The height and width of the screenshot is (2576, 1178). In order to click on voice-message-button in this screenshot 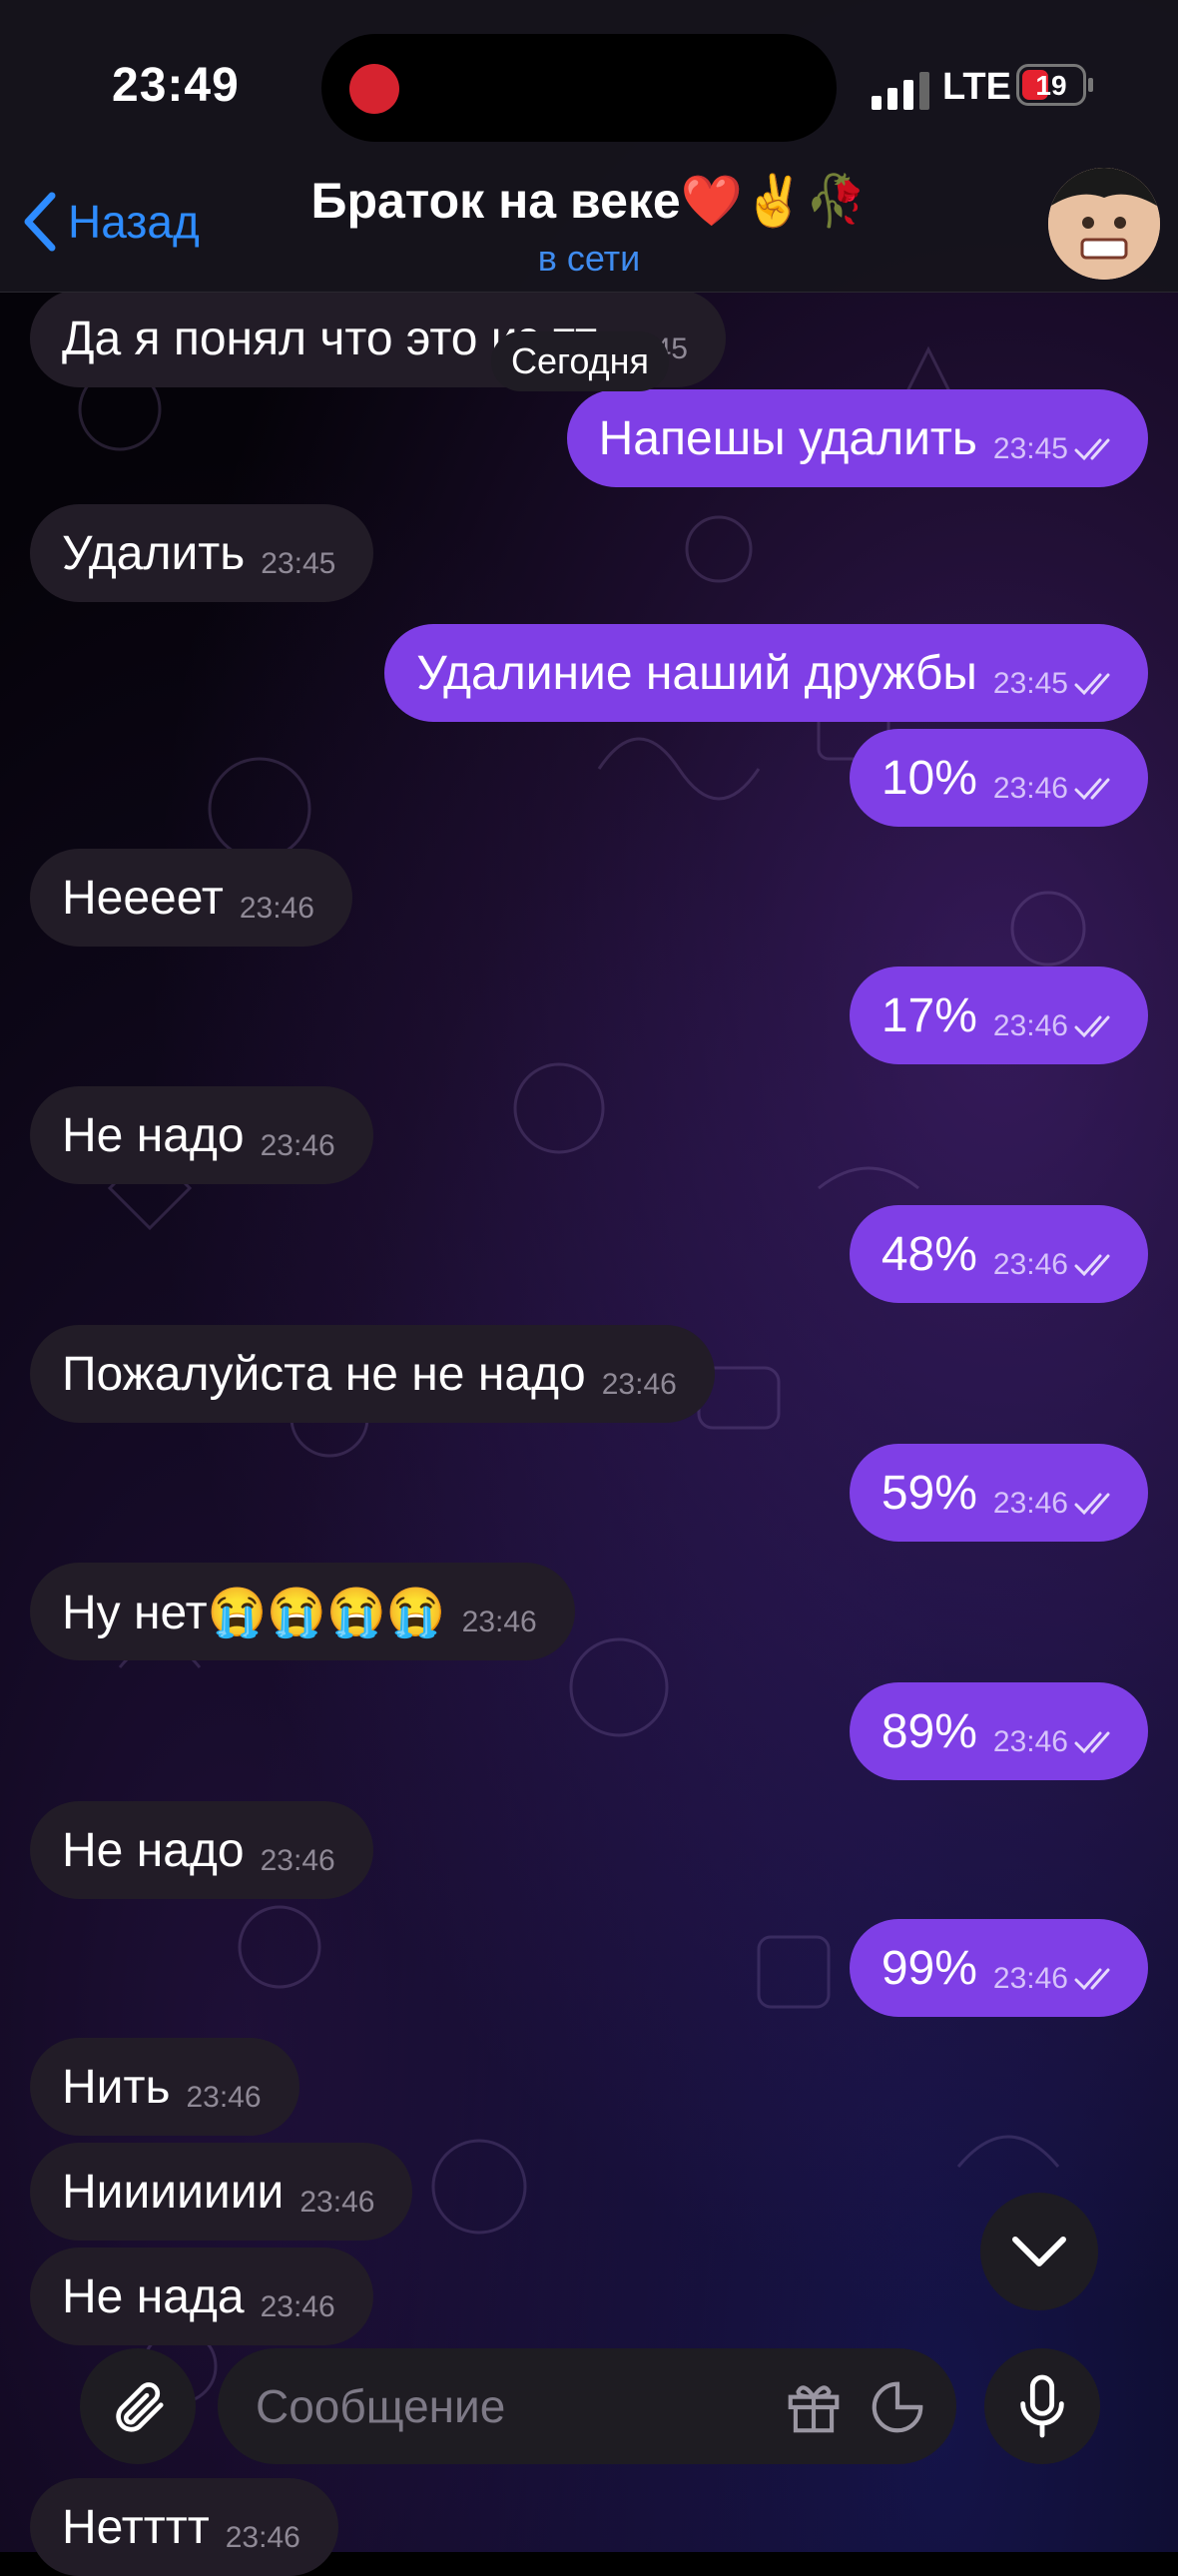, I will do `click(1042, 2406)`.